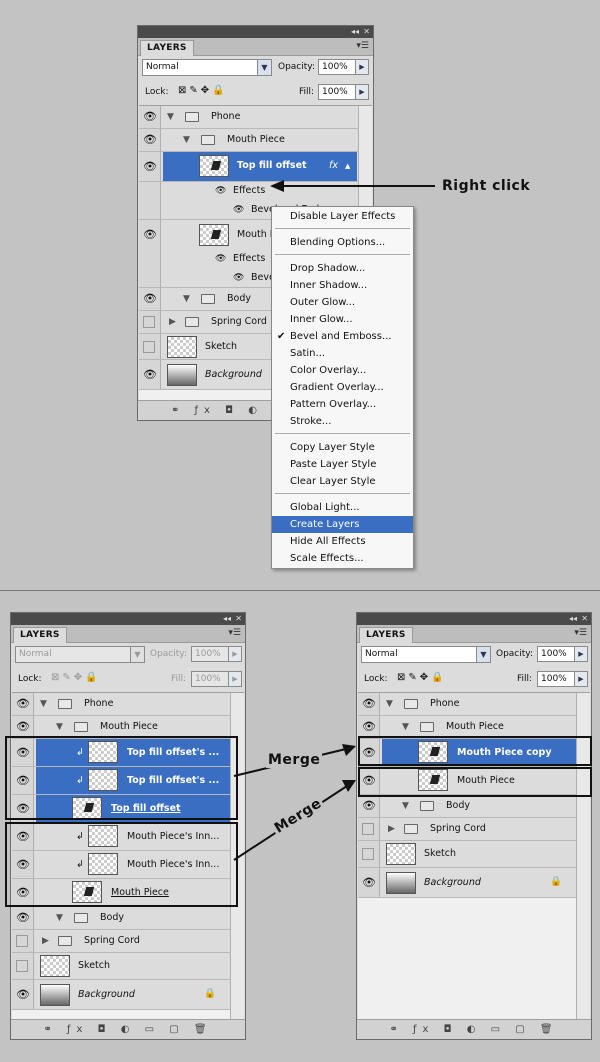  I want to click on menu-item-disable-effects: Disable Layer Effects, so click(342, 216).